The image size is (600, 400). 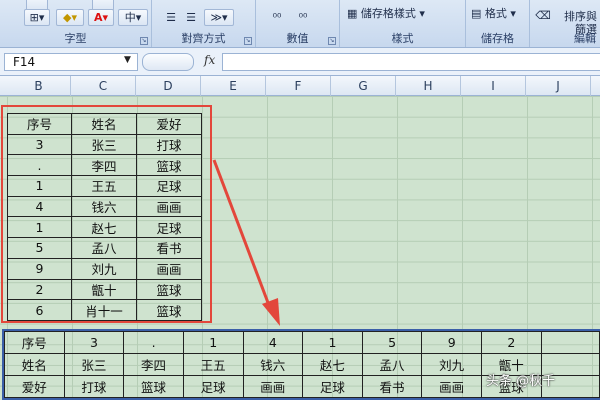 I want to click on orientation-icon: ≫▾, so click(x=219, y=17).